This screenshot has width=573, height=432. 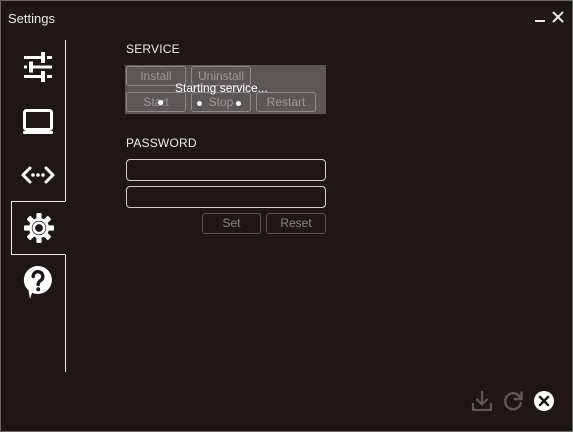 What do you see at coordinates (540, 17) in the screenshot?
I see `minimize-button` at bounding box center [540, 17].